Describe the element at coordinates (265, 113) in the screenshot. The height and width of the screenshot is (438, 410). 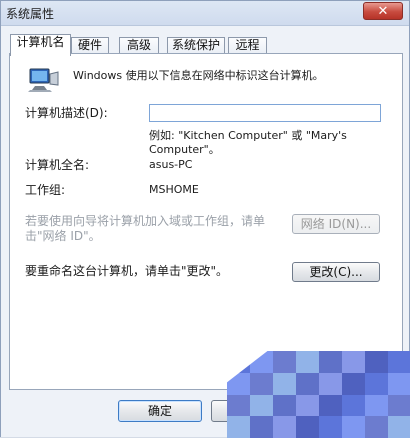
I see `computer-description-input` at that location.